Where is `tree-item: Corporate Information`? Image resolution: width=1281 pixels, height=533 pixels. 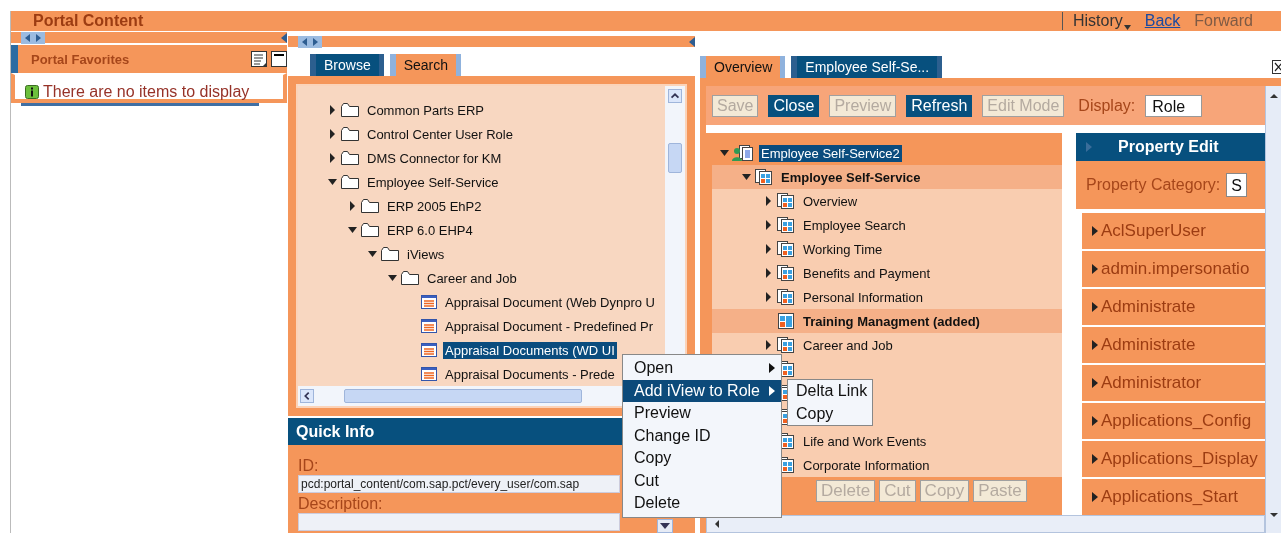
tree-item: Corporate Information is located at coordinates (866, 465).